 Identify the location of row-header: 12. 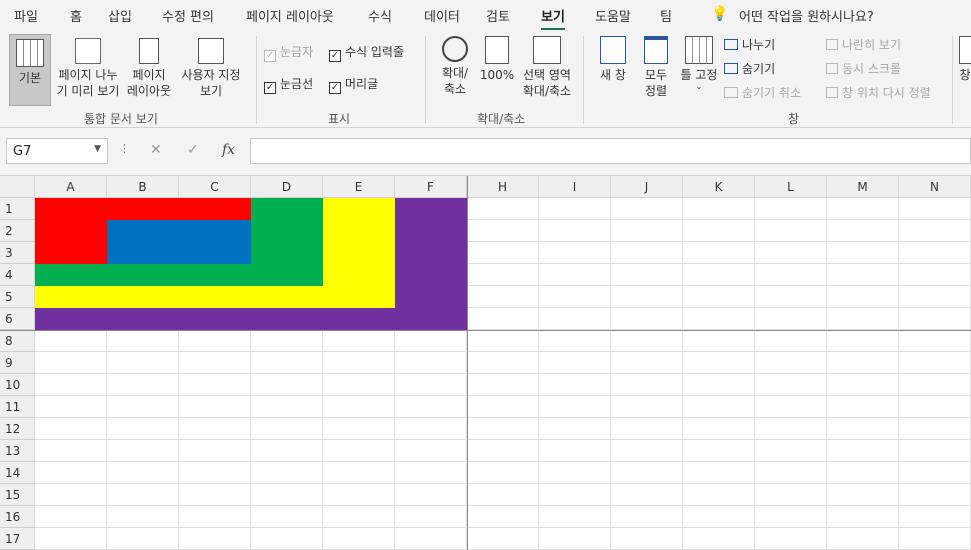
(17, 429).